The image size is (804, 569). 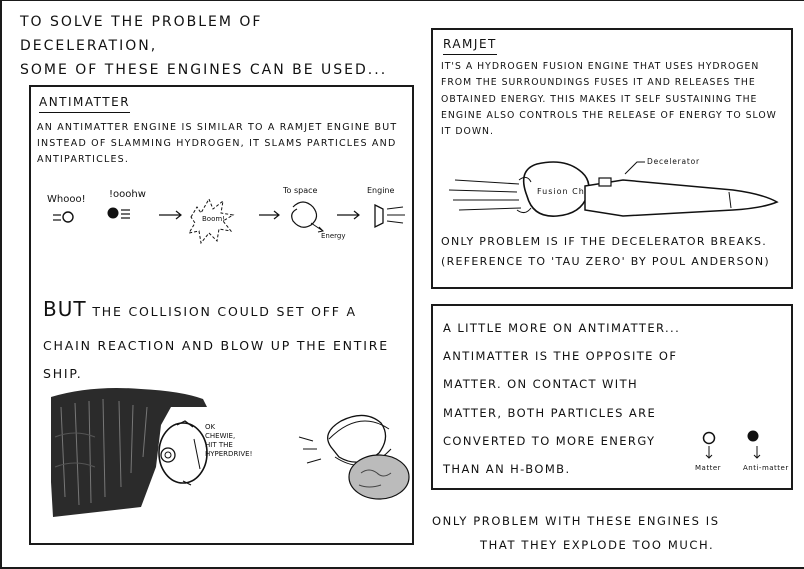 What do you see at coordinates (183, 453) in the screenshot?
I see `millennium-falcon-icon` at bounding box center [183, 453].